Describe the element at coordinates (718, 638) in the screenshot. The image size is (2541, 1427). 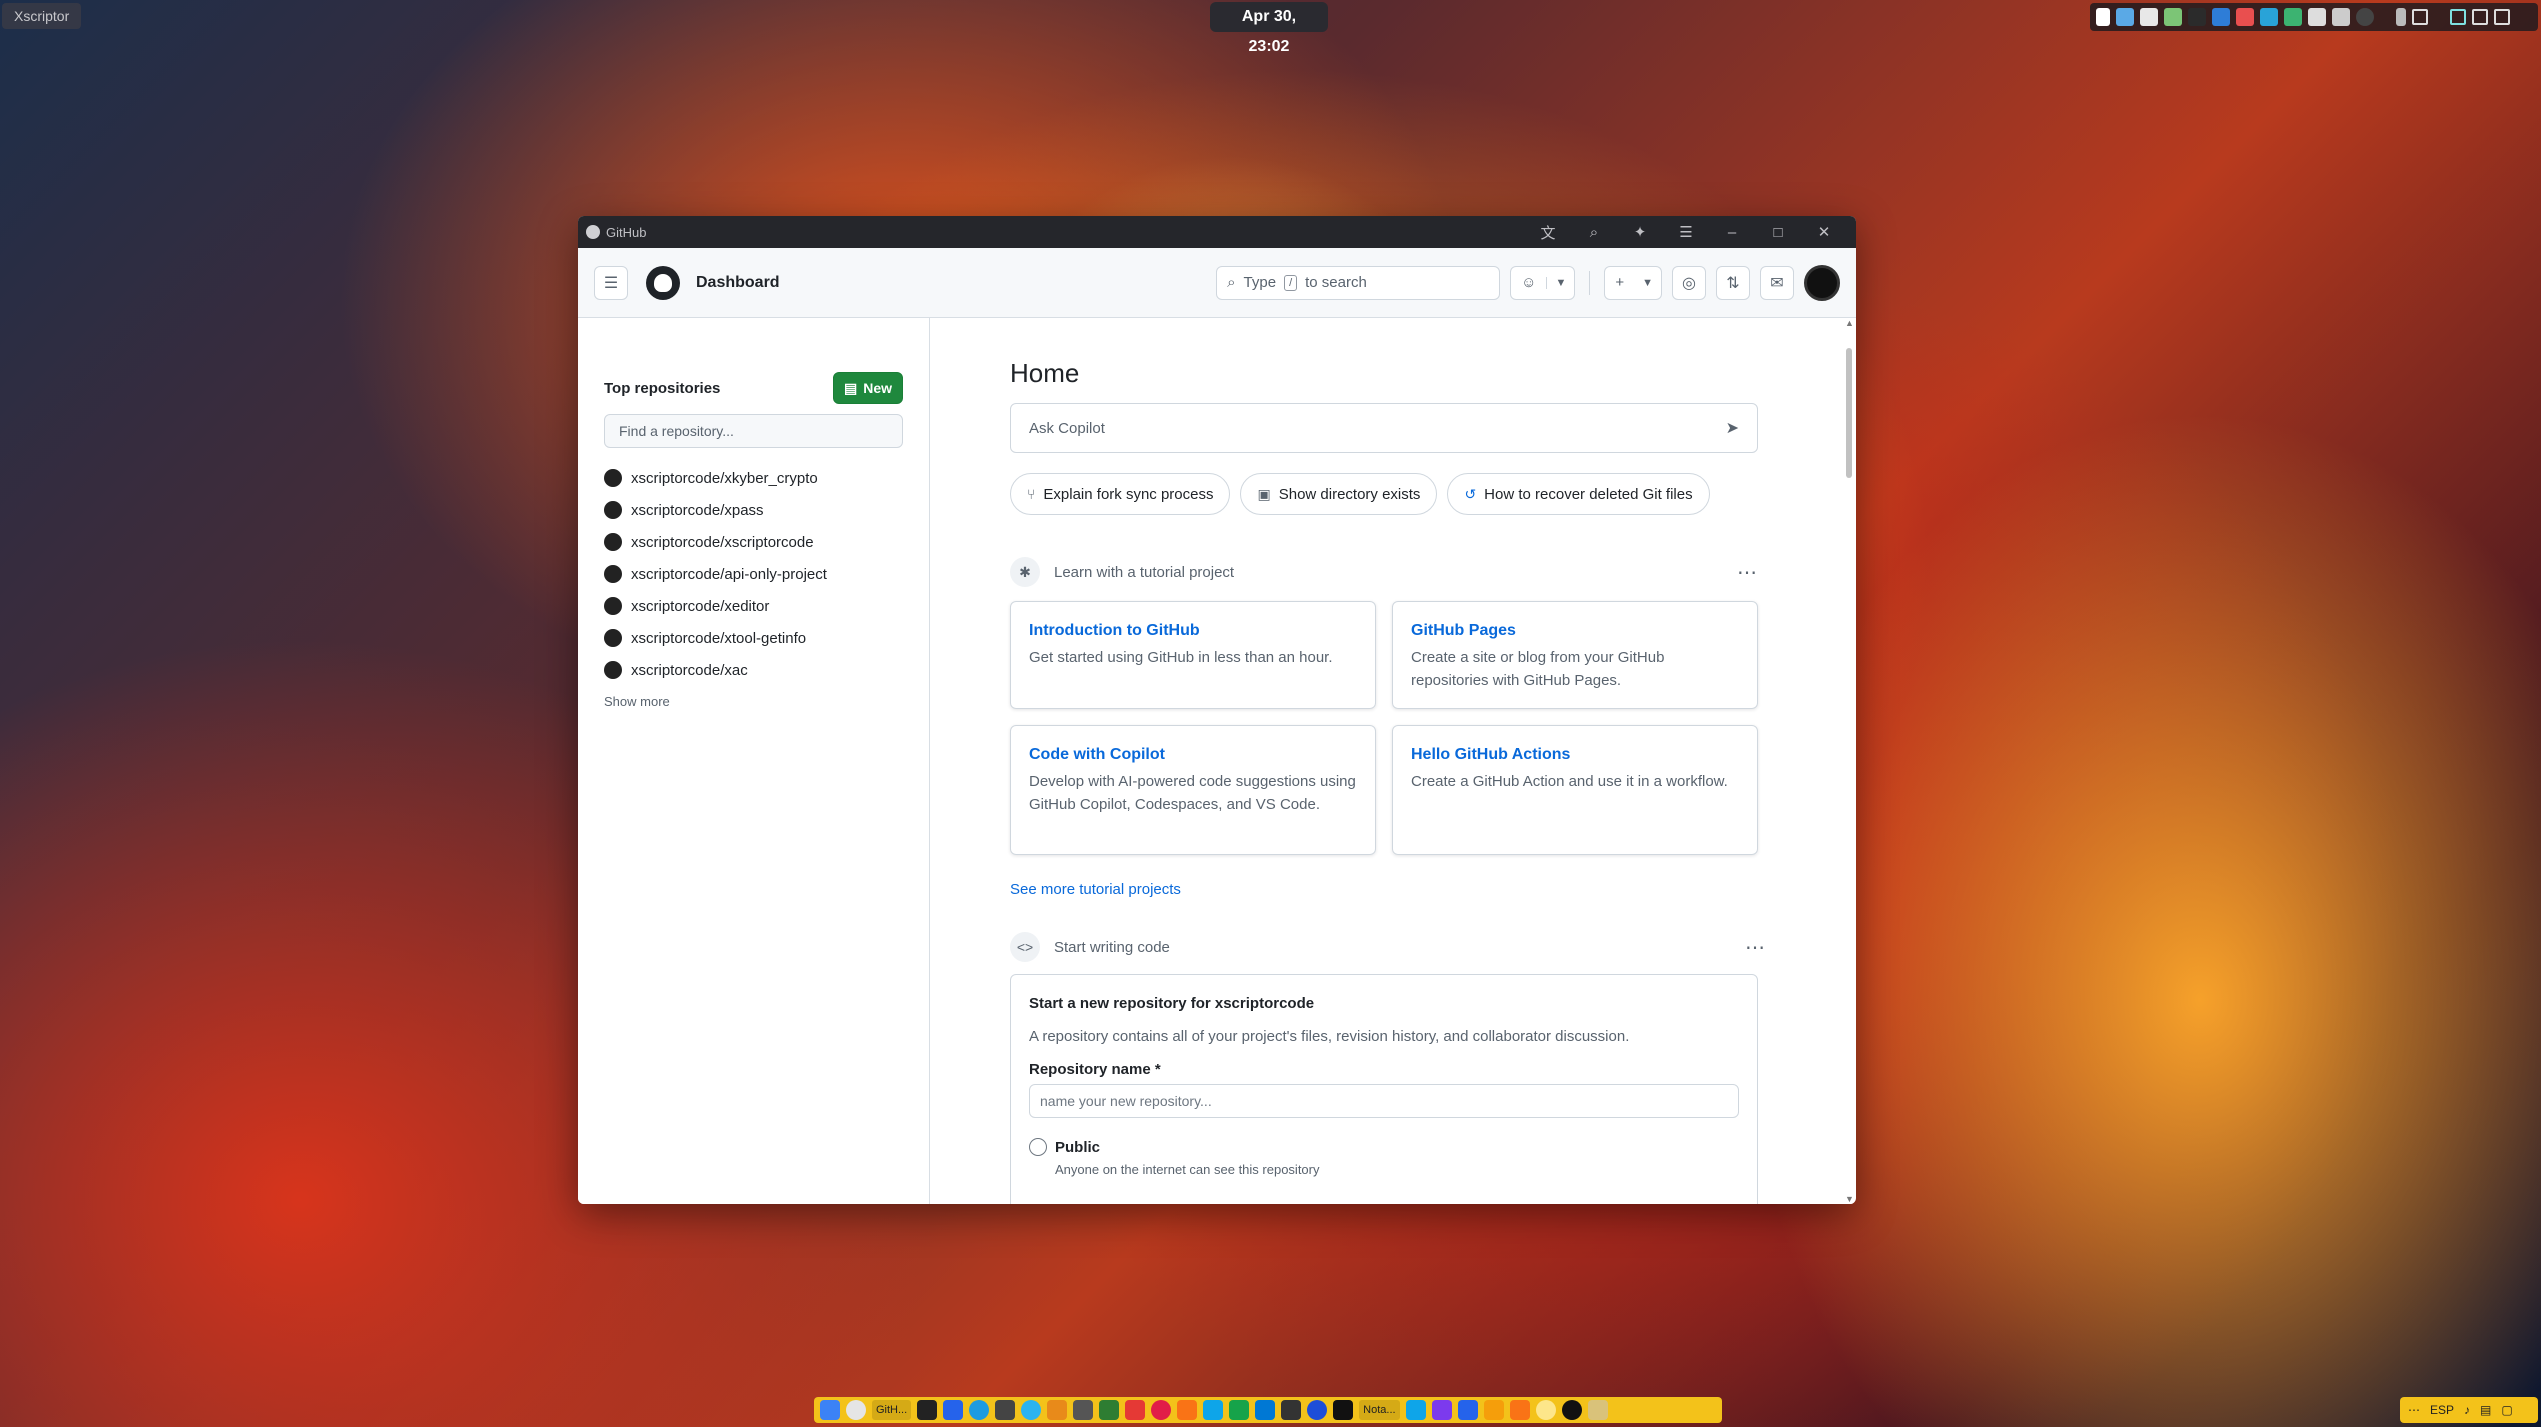
I see `repo-link: xscriptorcode/xtool-getinfo` at that location.